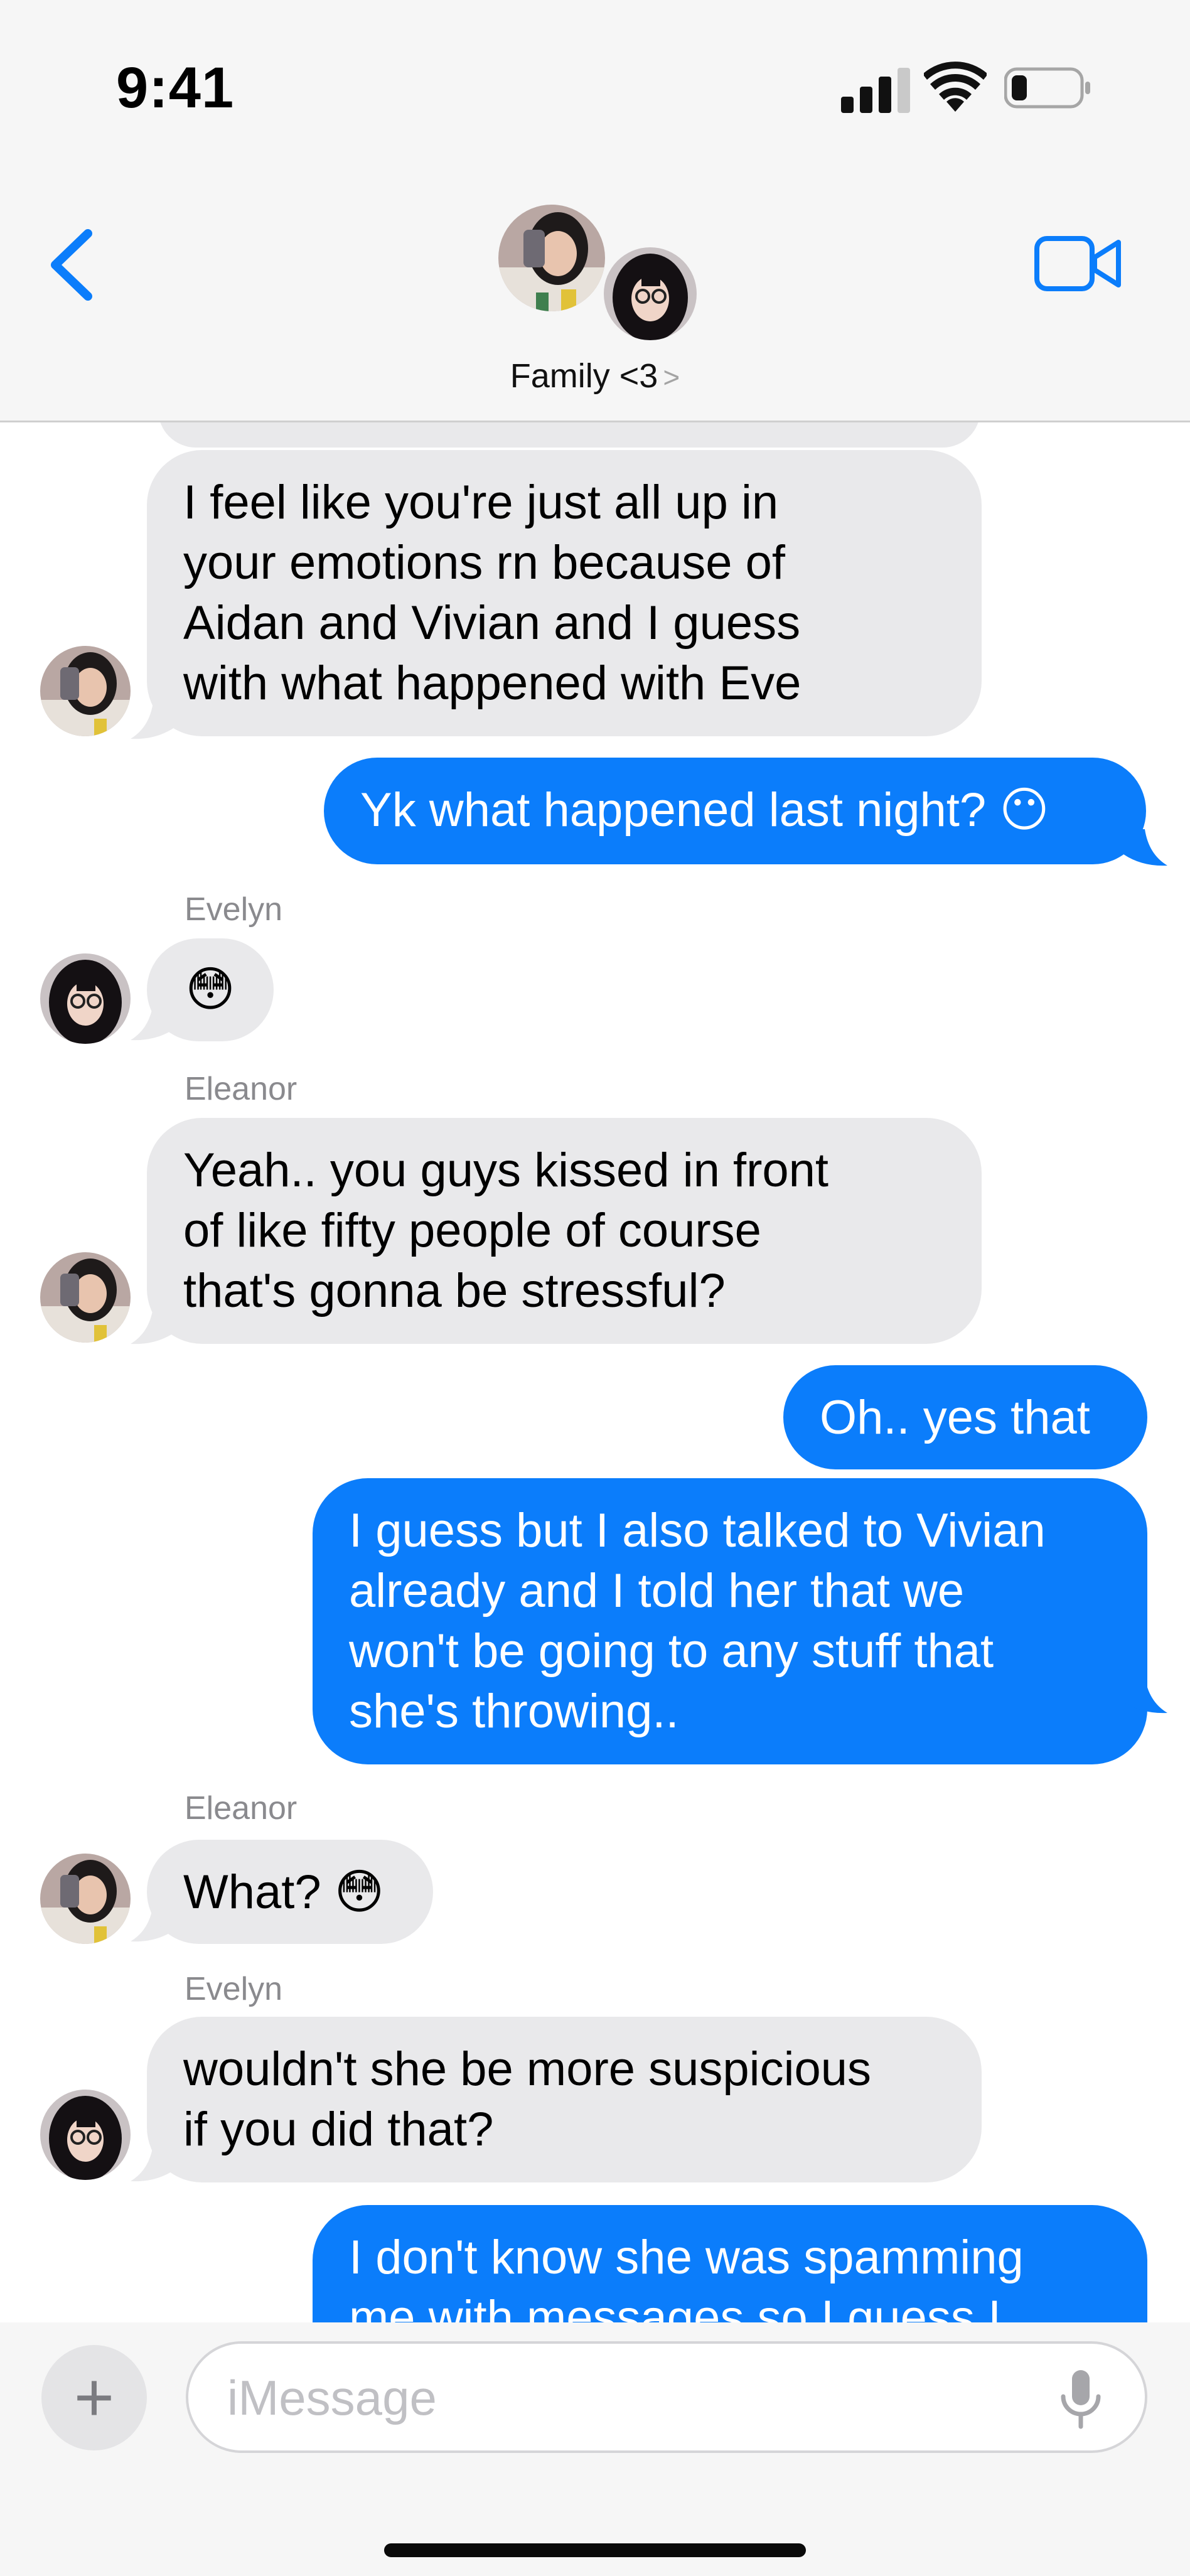 This screenshot has width=1190, height=2576. I want to click on compose-bar: +, so click(595, 2449).